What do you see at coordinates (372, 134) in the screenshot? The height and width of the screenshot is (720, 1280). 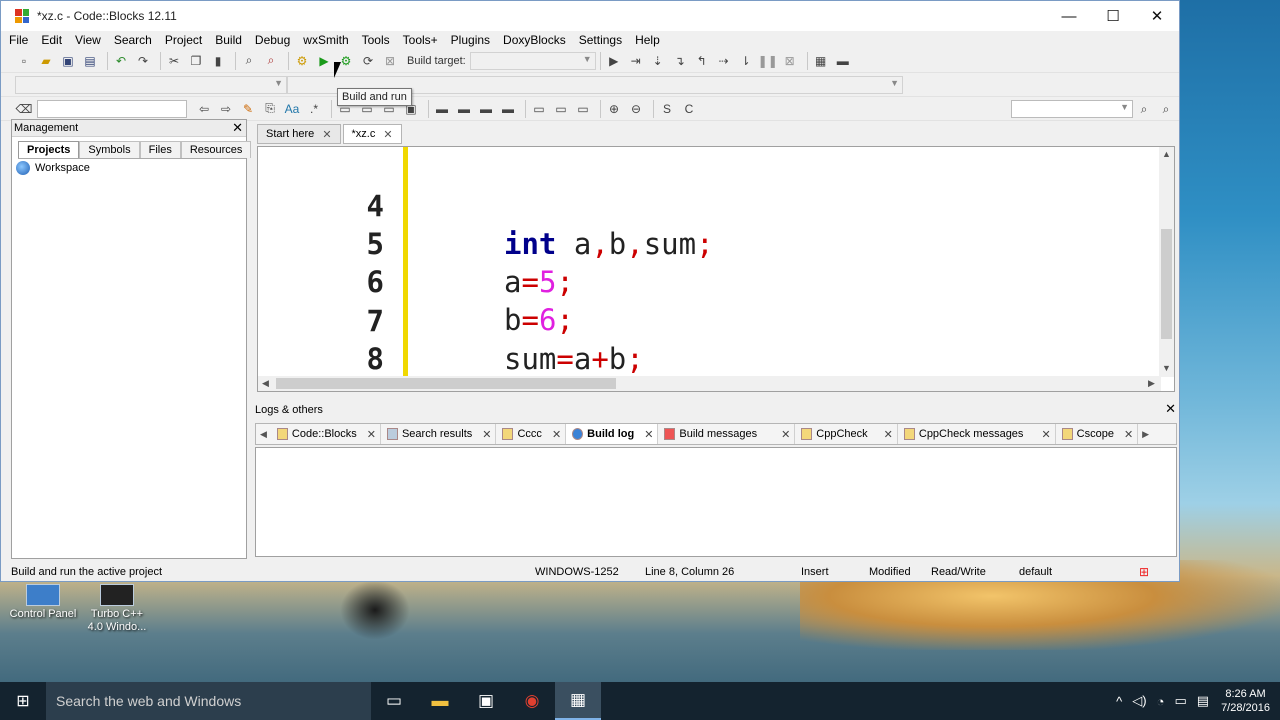 I see `tab-xz-c: *xz.c ✕` at bounding box center [372, 134].